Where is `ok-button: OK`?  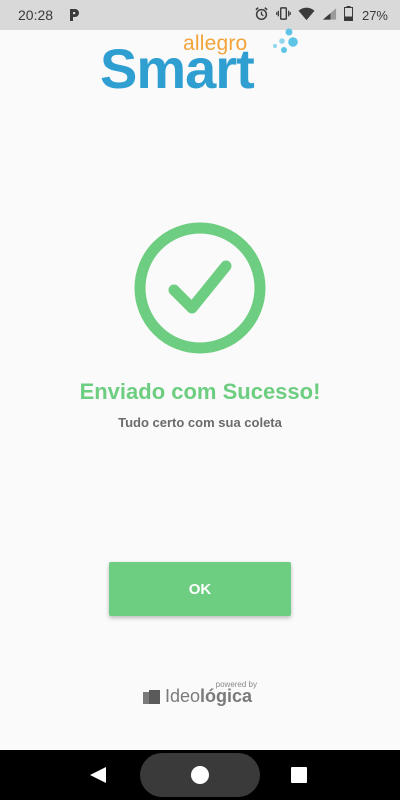 ok-button: OK is located at coordinates (200, 589).